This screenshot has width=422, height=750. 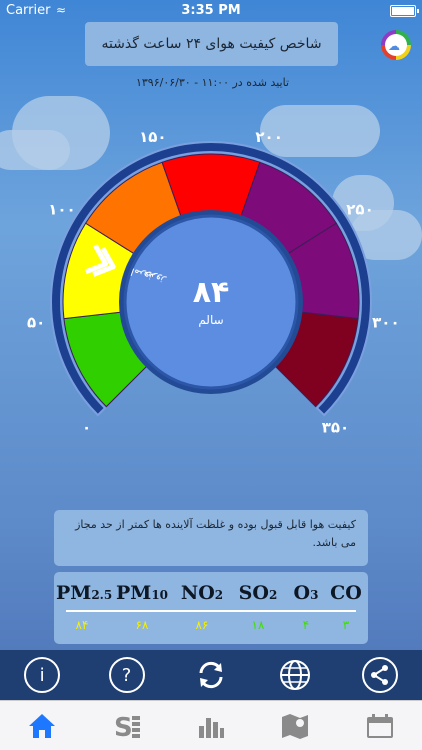 I want to click on tab-stations: S, so click(x=127, y=726).